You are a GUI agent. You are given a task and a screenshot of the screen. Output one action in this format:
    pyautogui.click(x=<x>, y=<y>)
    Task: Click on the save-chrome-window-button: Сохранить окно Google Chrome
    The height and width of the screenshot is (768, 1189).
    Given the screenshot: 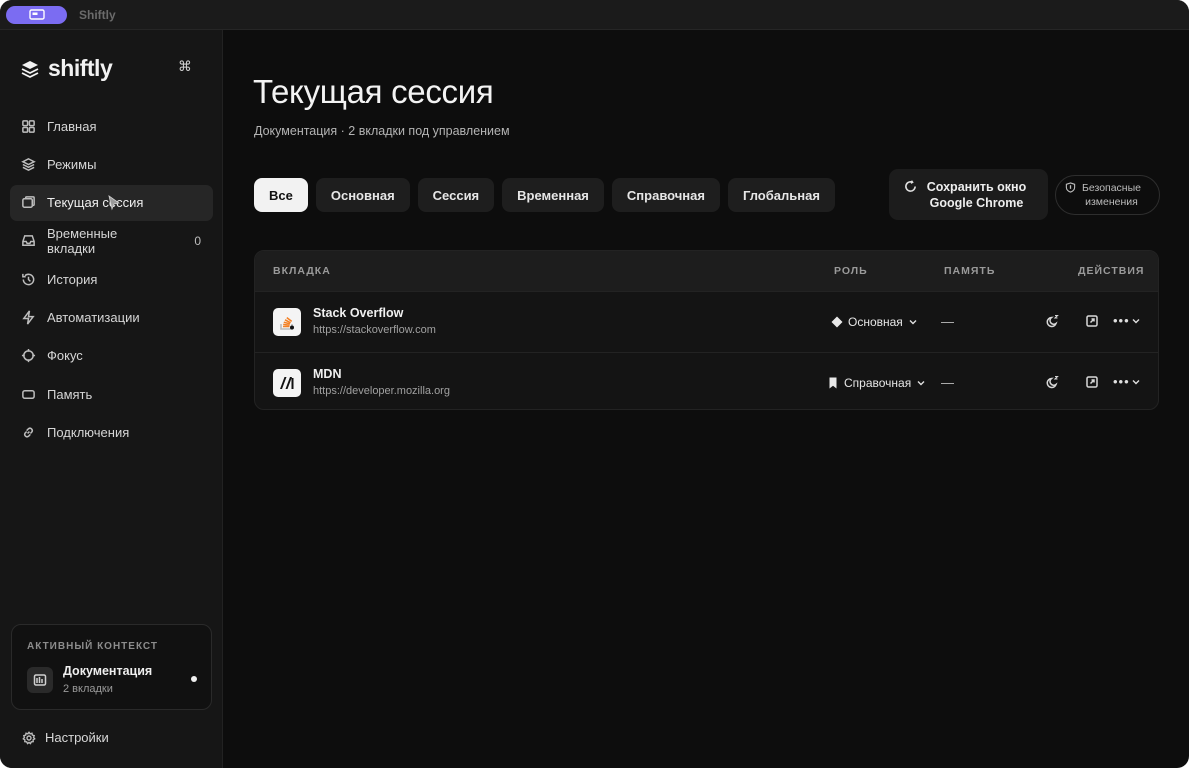 What is the action you would take?
    pyautogui.click(x=968, y=194)
    